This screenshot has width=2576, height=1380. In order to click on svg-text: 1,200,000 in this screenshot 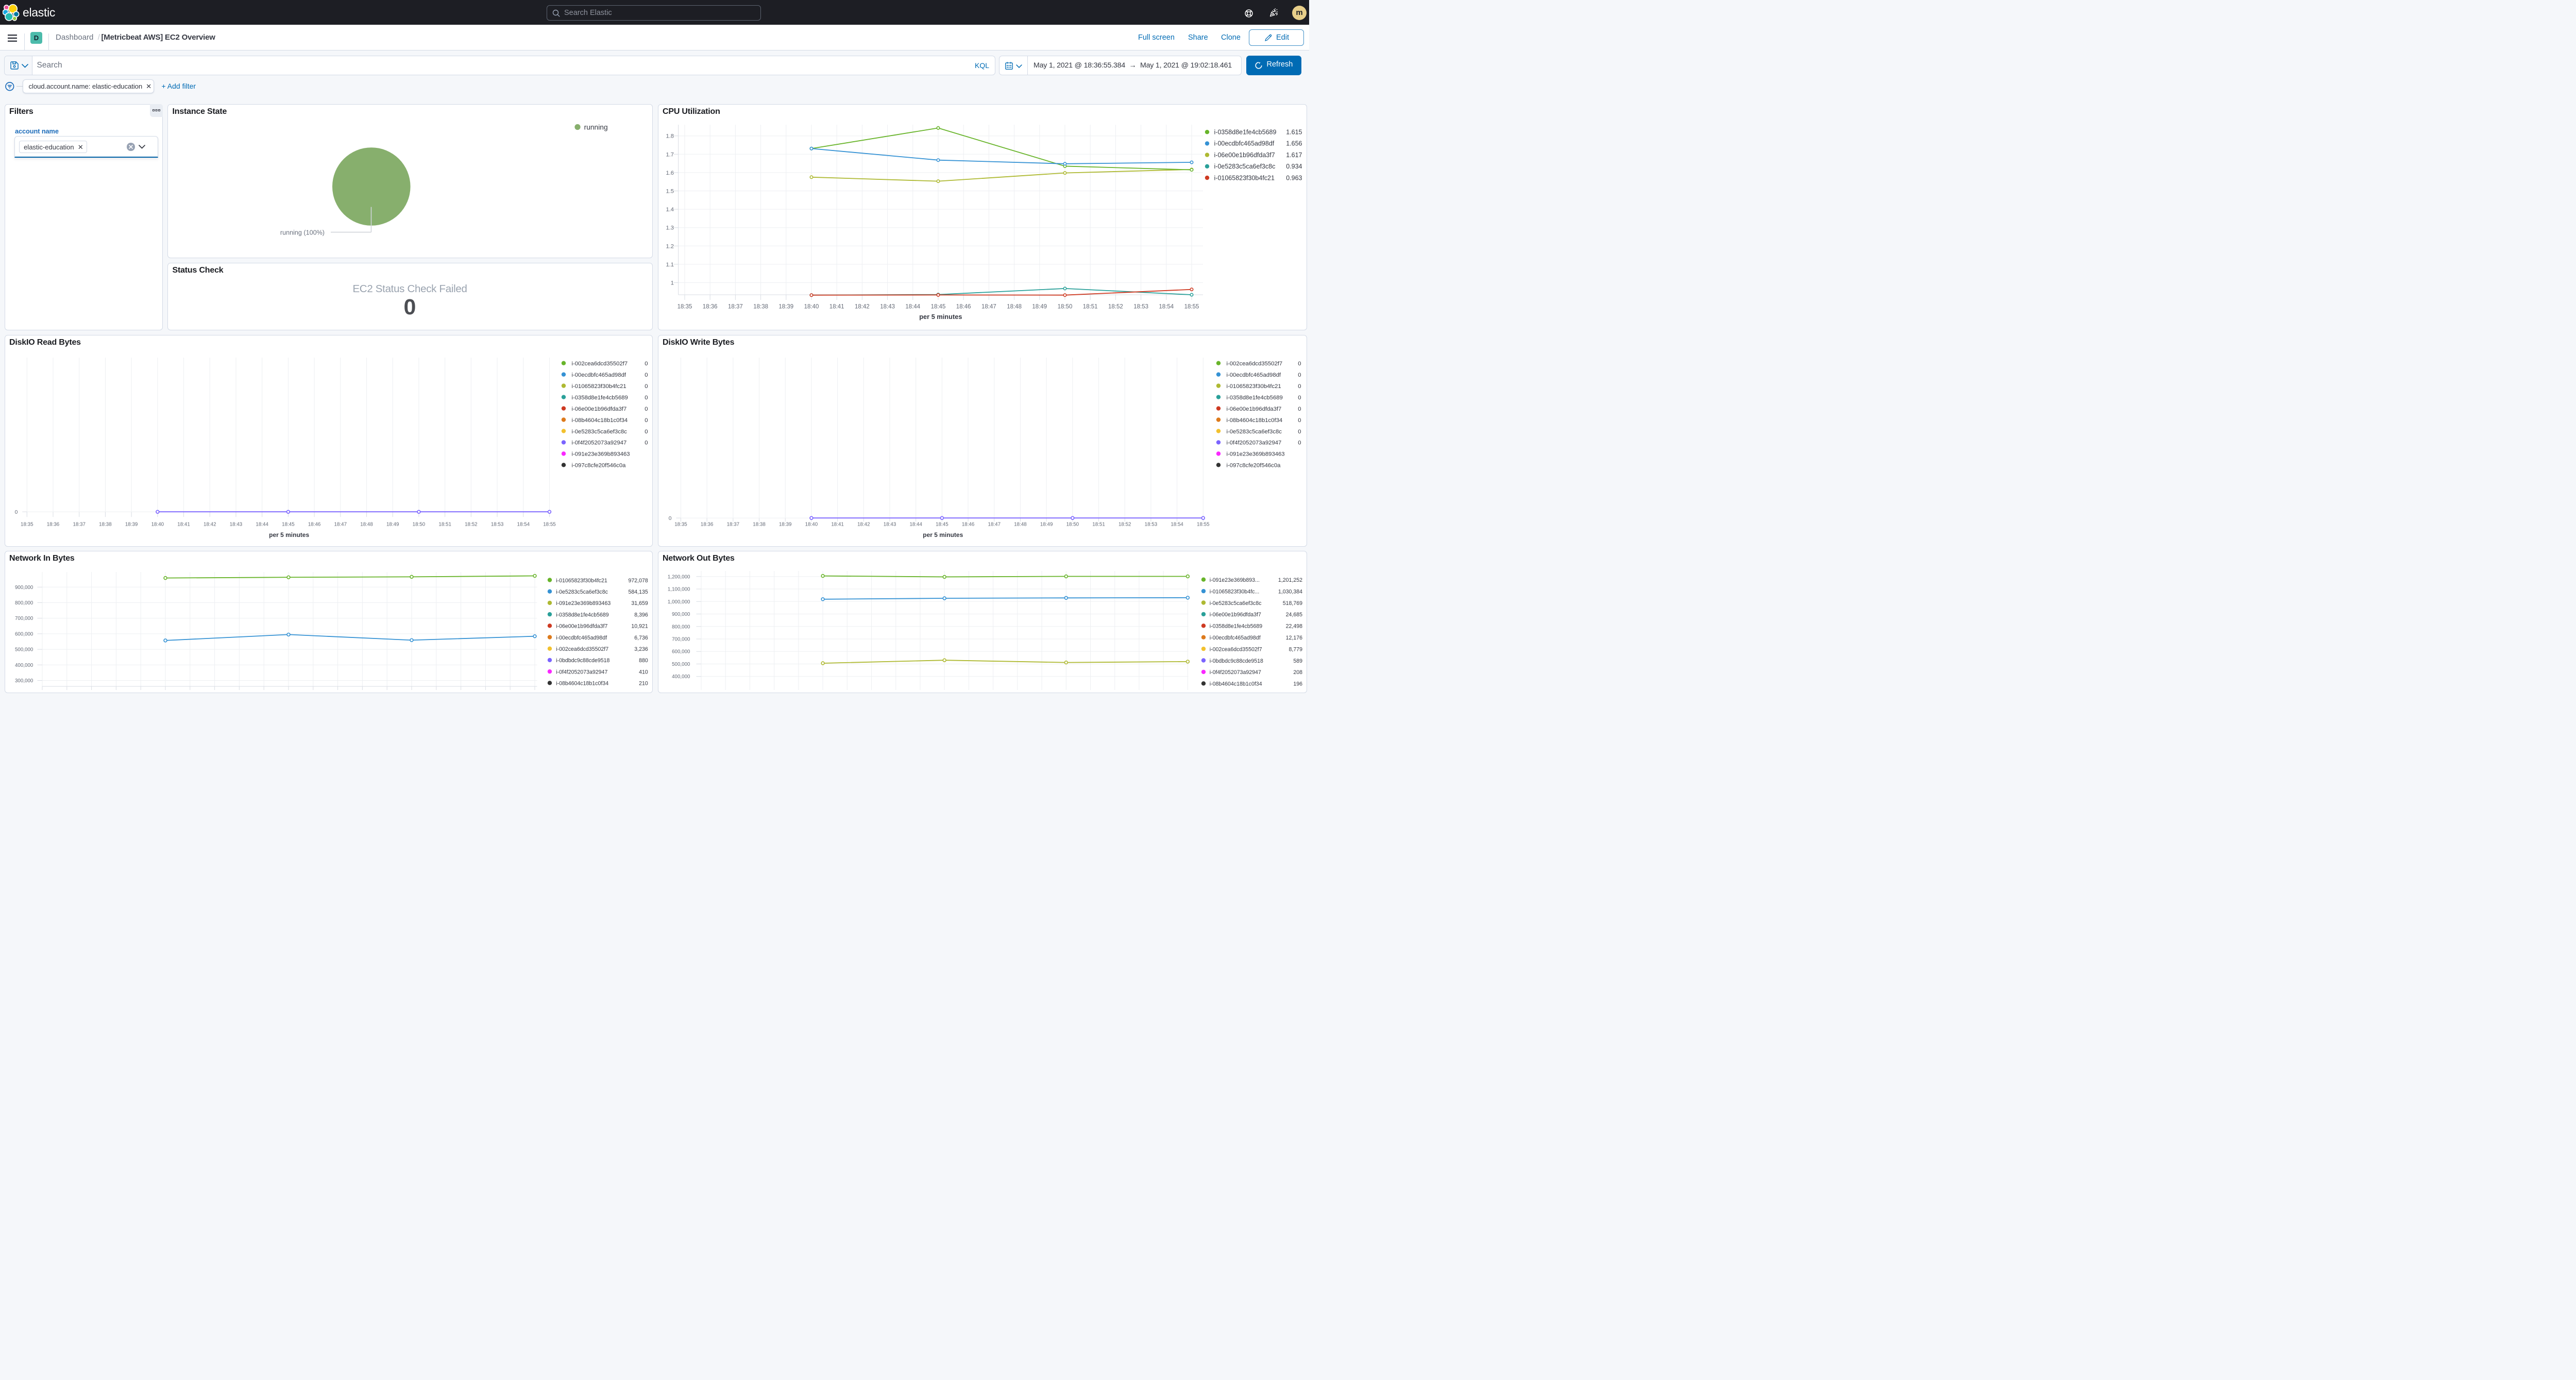, I will do `click(679, 577)`.